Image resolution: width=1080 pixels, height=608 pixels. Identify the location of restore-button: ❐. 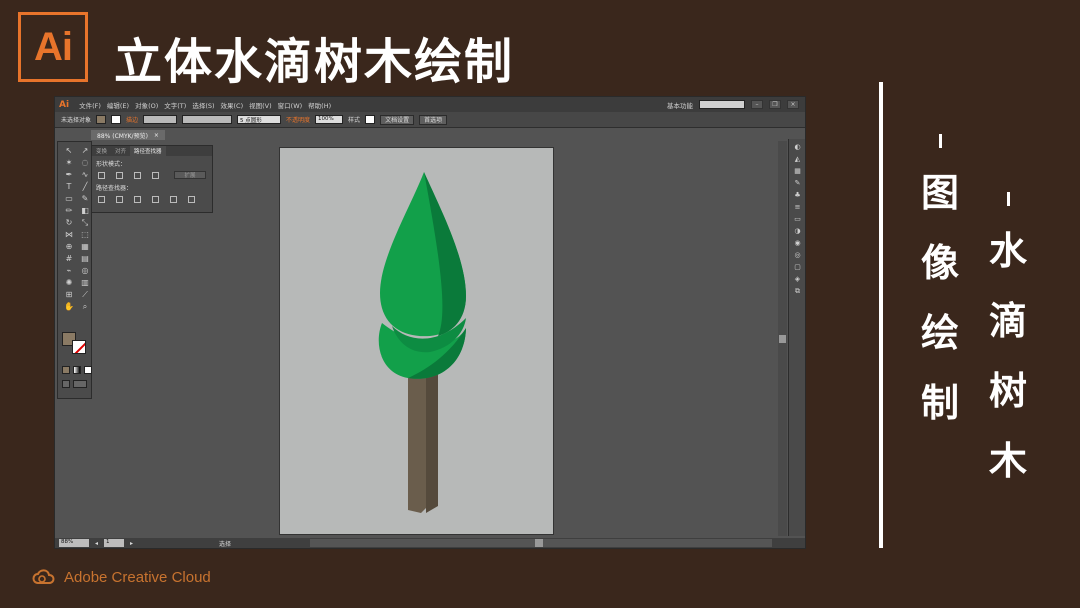
(775, 104).